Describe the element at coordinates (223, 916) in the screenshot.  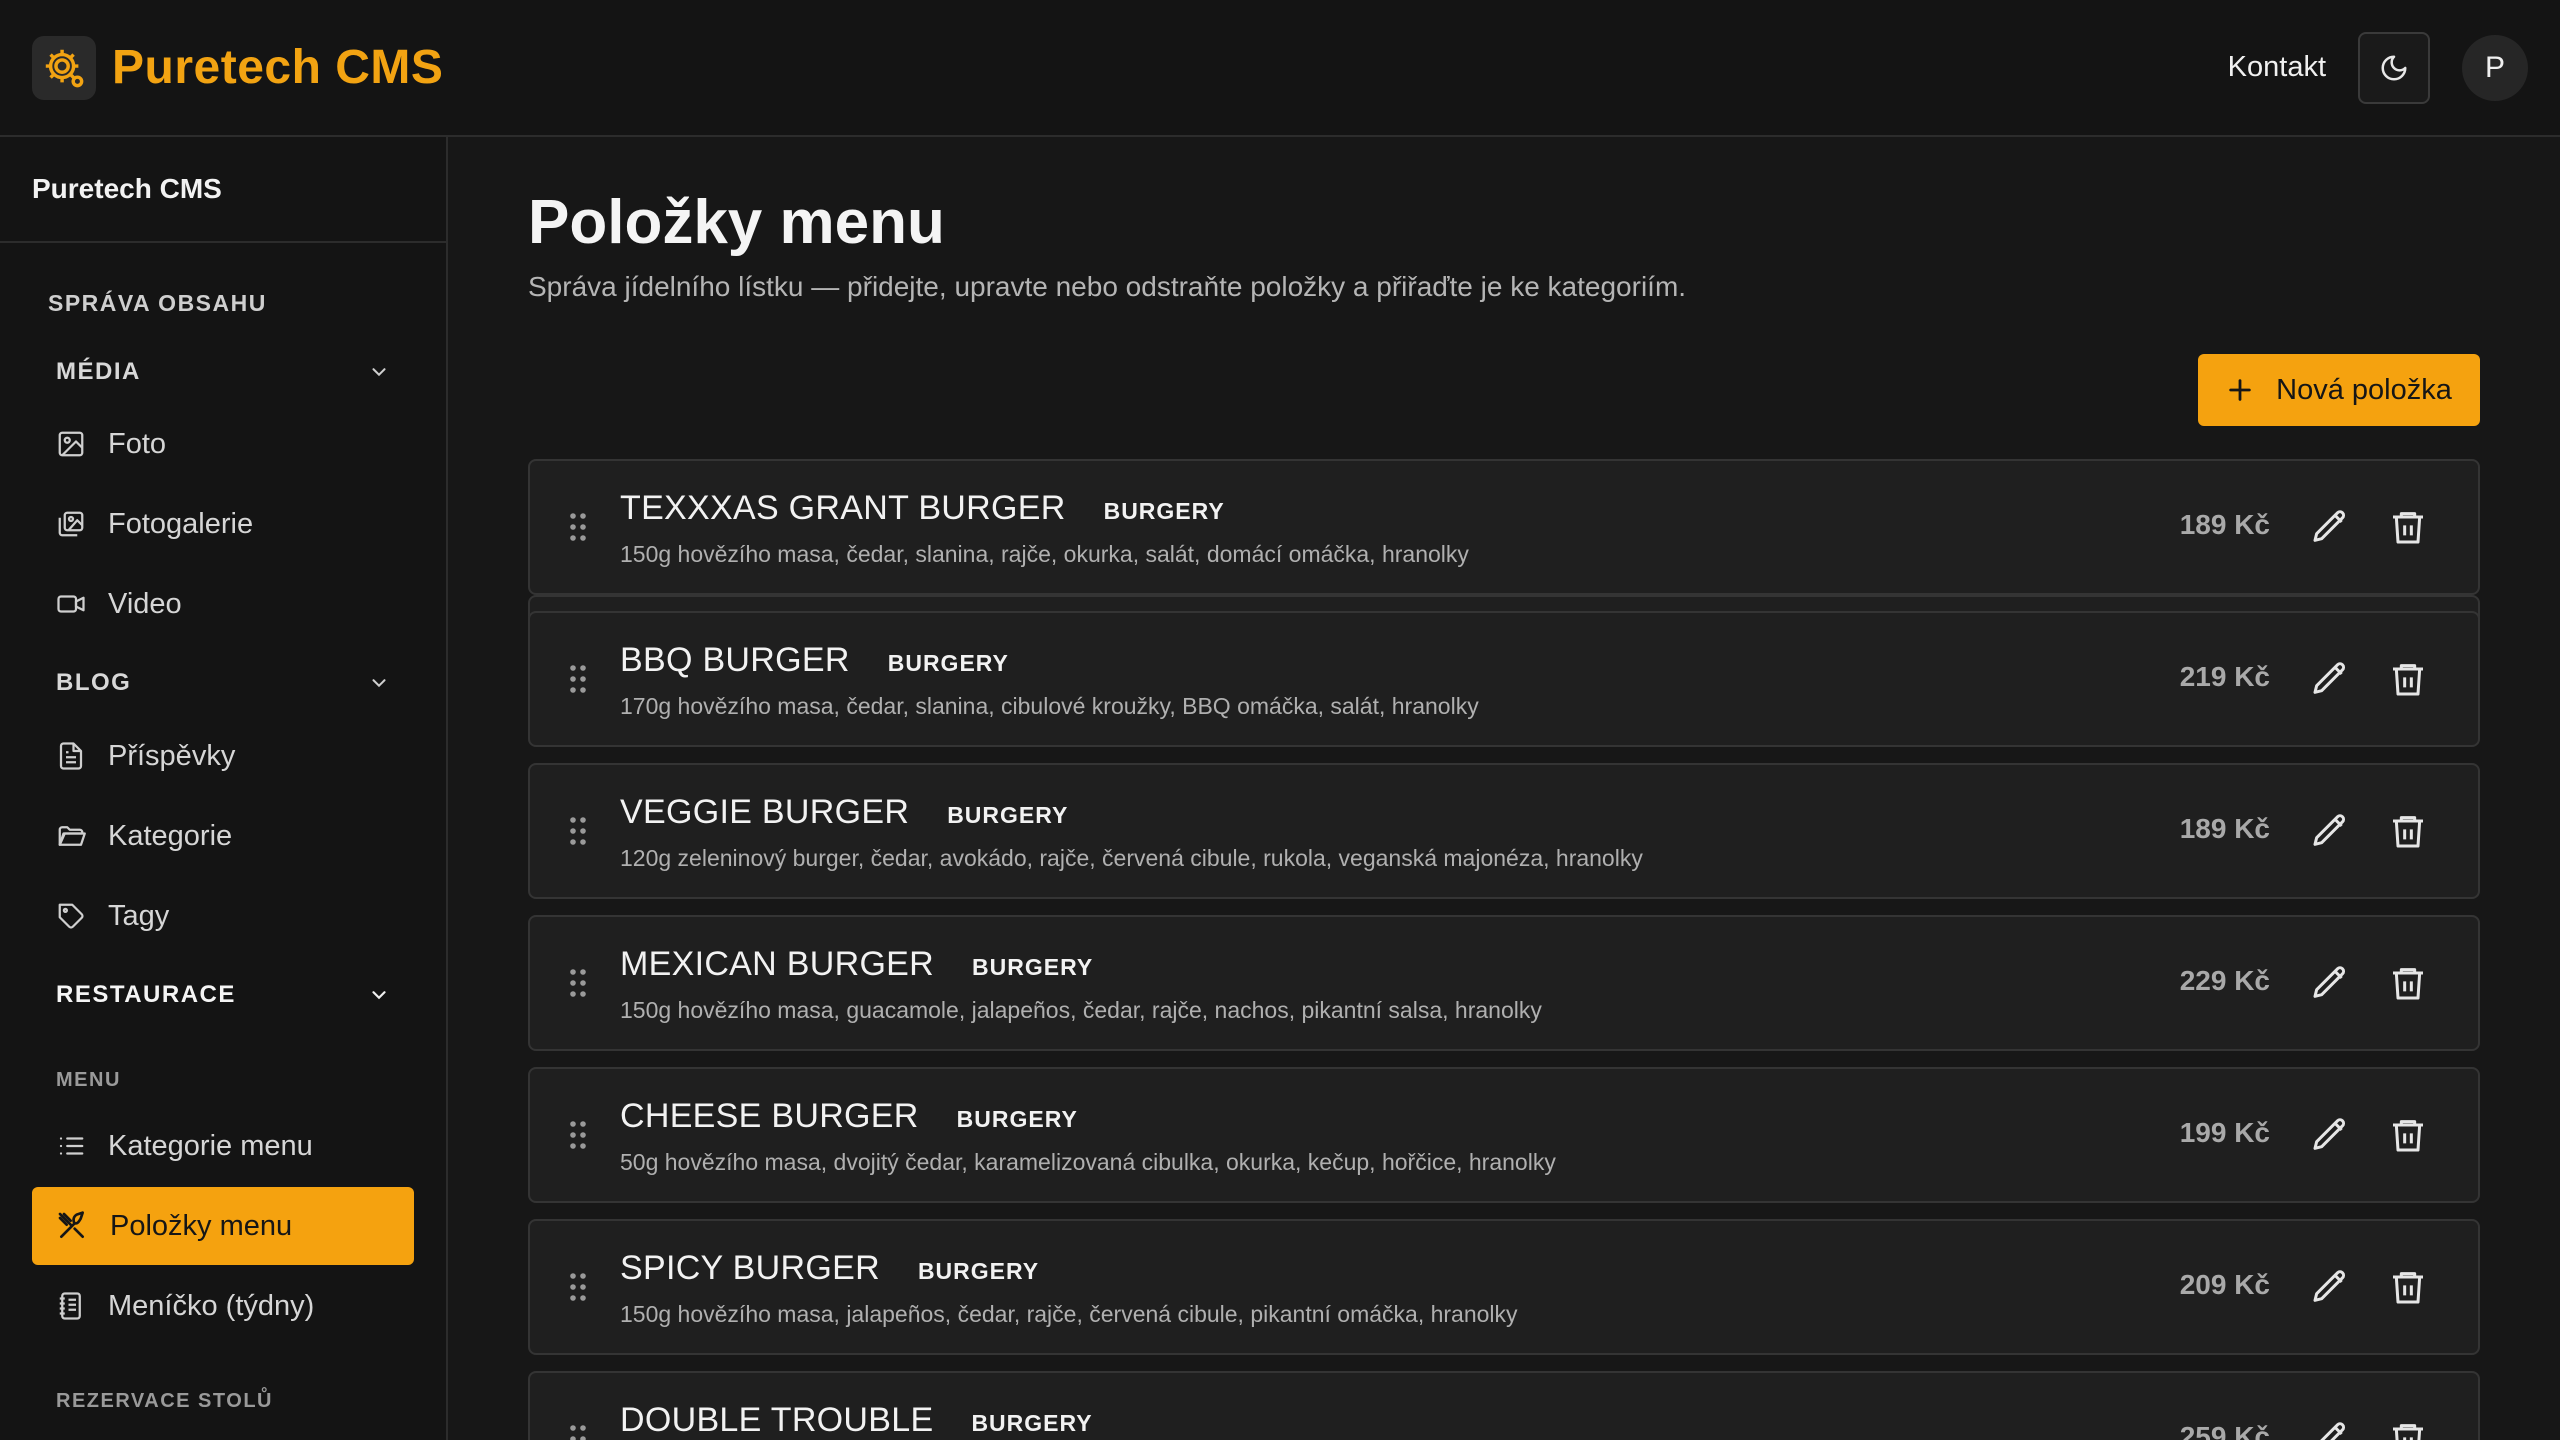
I see `sidebar-item-tagy: Tagy` at that location.